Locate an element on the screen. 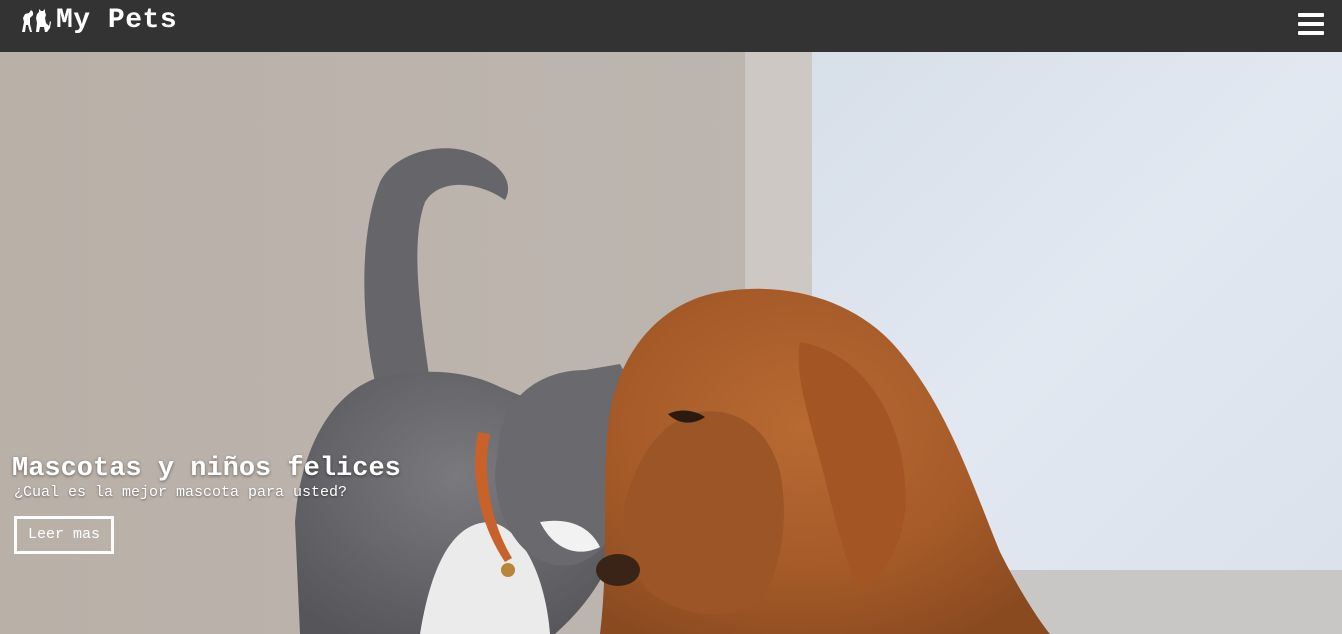 This screenshot has height=634, width=1342. brand-title: My Pets is located at coordinates (117, 20).